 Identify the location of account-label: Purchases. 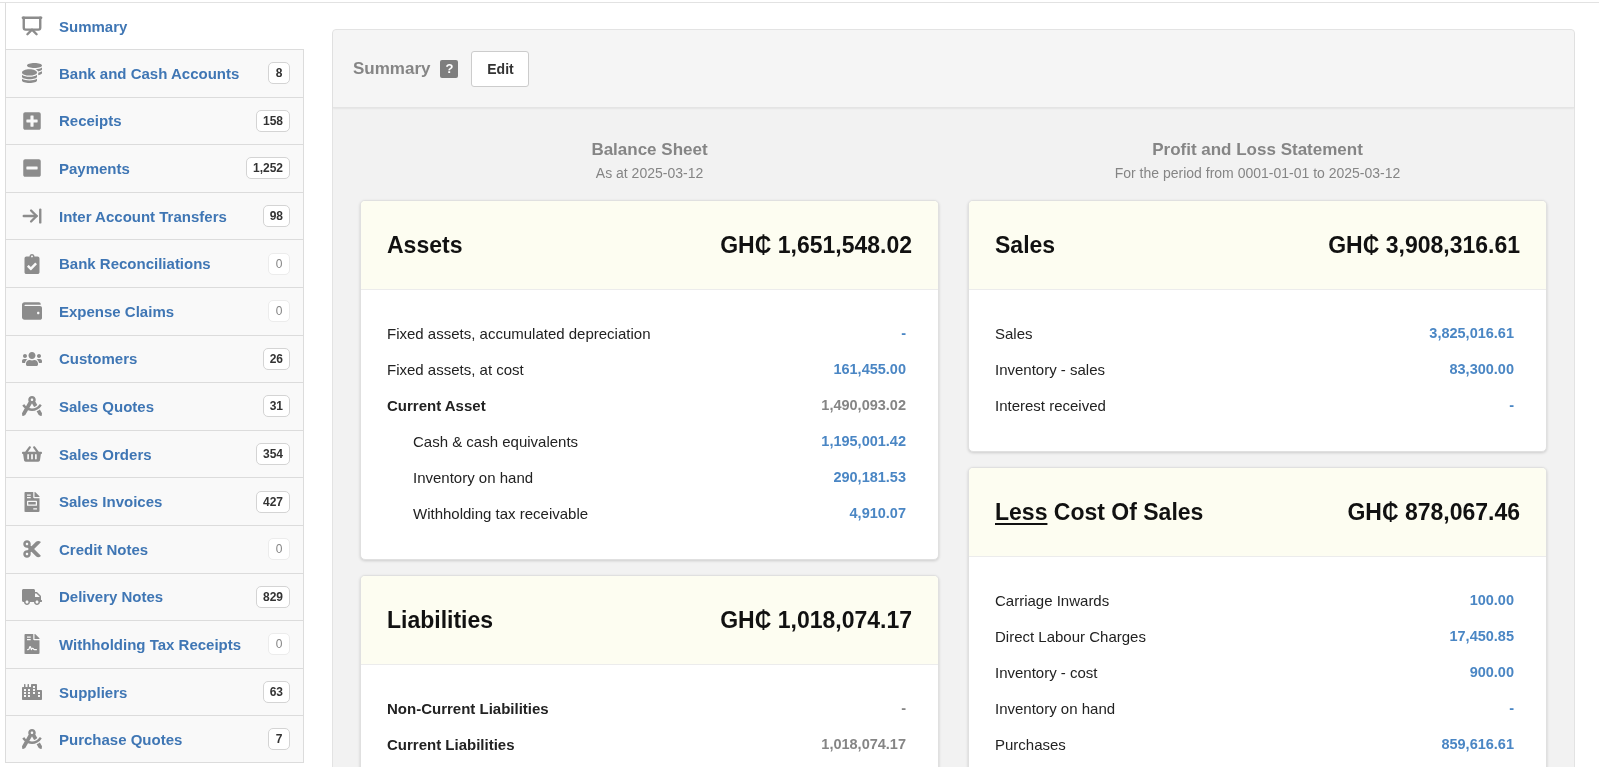
(1030, 744).